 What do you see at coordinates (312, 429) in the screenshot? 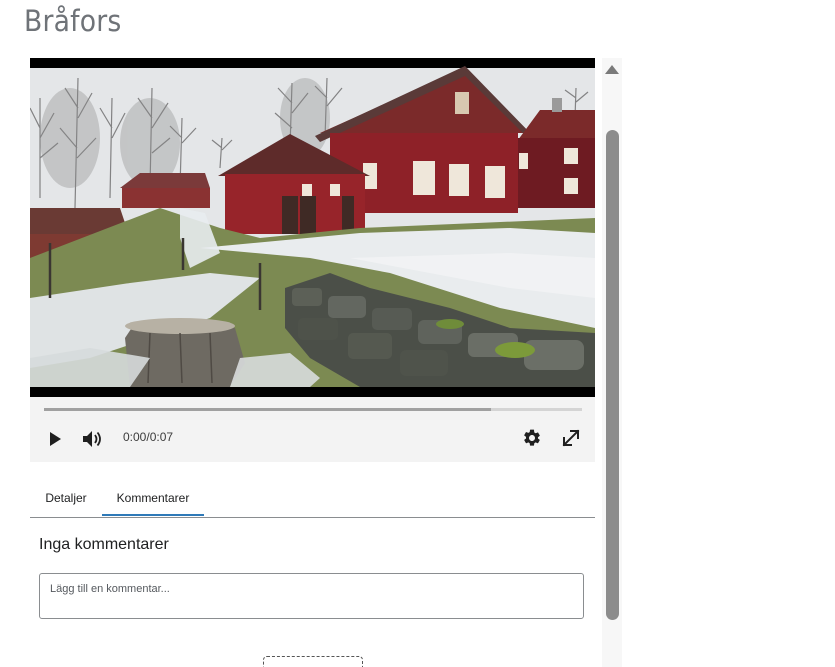
I see `player-controls: 0:00/0:07` at bounding box center [312, 429].